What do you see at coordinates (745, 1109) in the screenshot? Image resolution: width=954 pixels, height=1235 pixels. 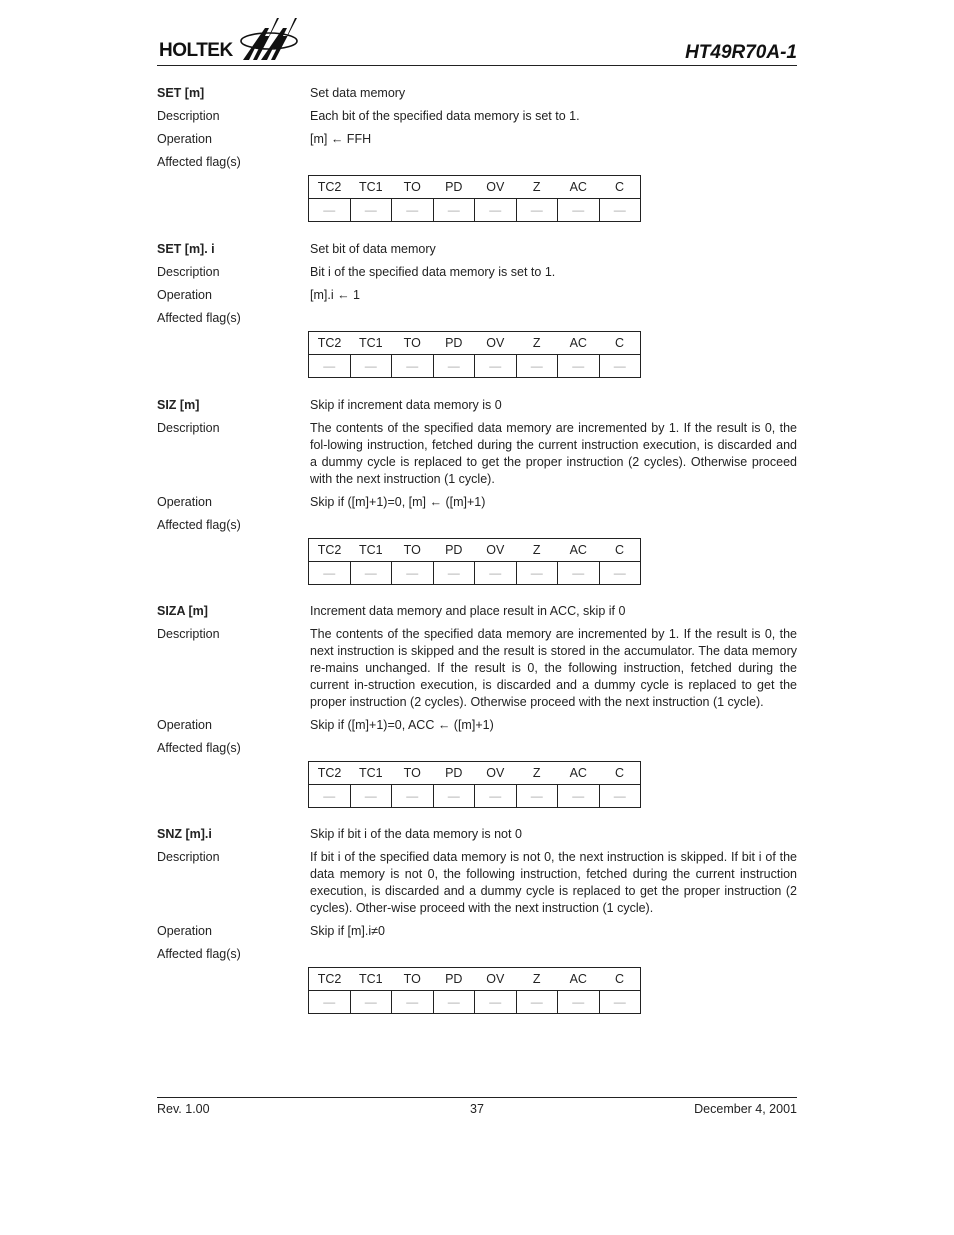 I see `publication-date: December 4, 2001` at bounding box center [745, 1109].